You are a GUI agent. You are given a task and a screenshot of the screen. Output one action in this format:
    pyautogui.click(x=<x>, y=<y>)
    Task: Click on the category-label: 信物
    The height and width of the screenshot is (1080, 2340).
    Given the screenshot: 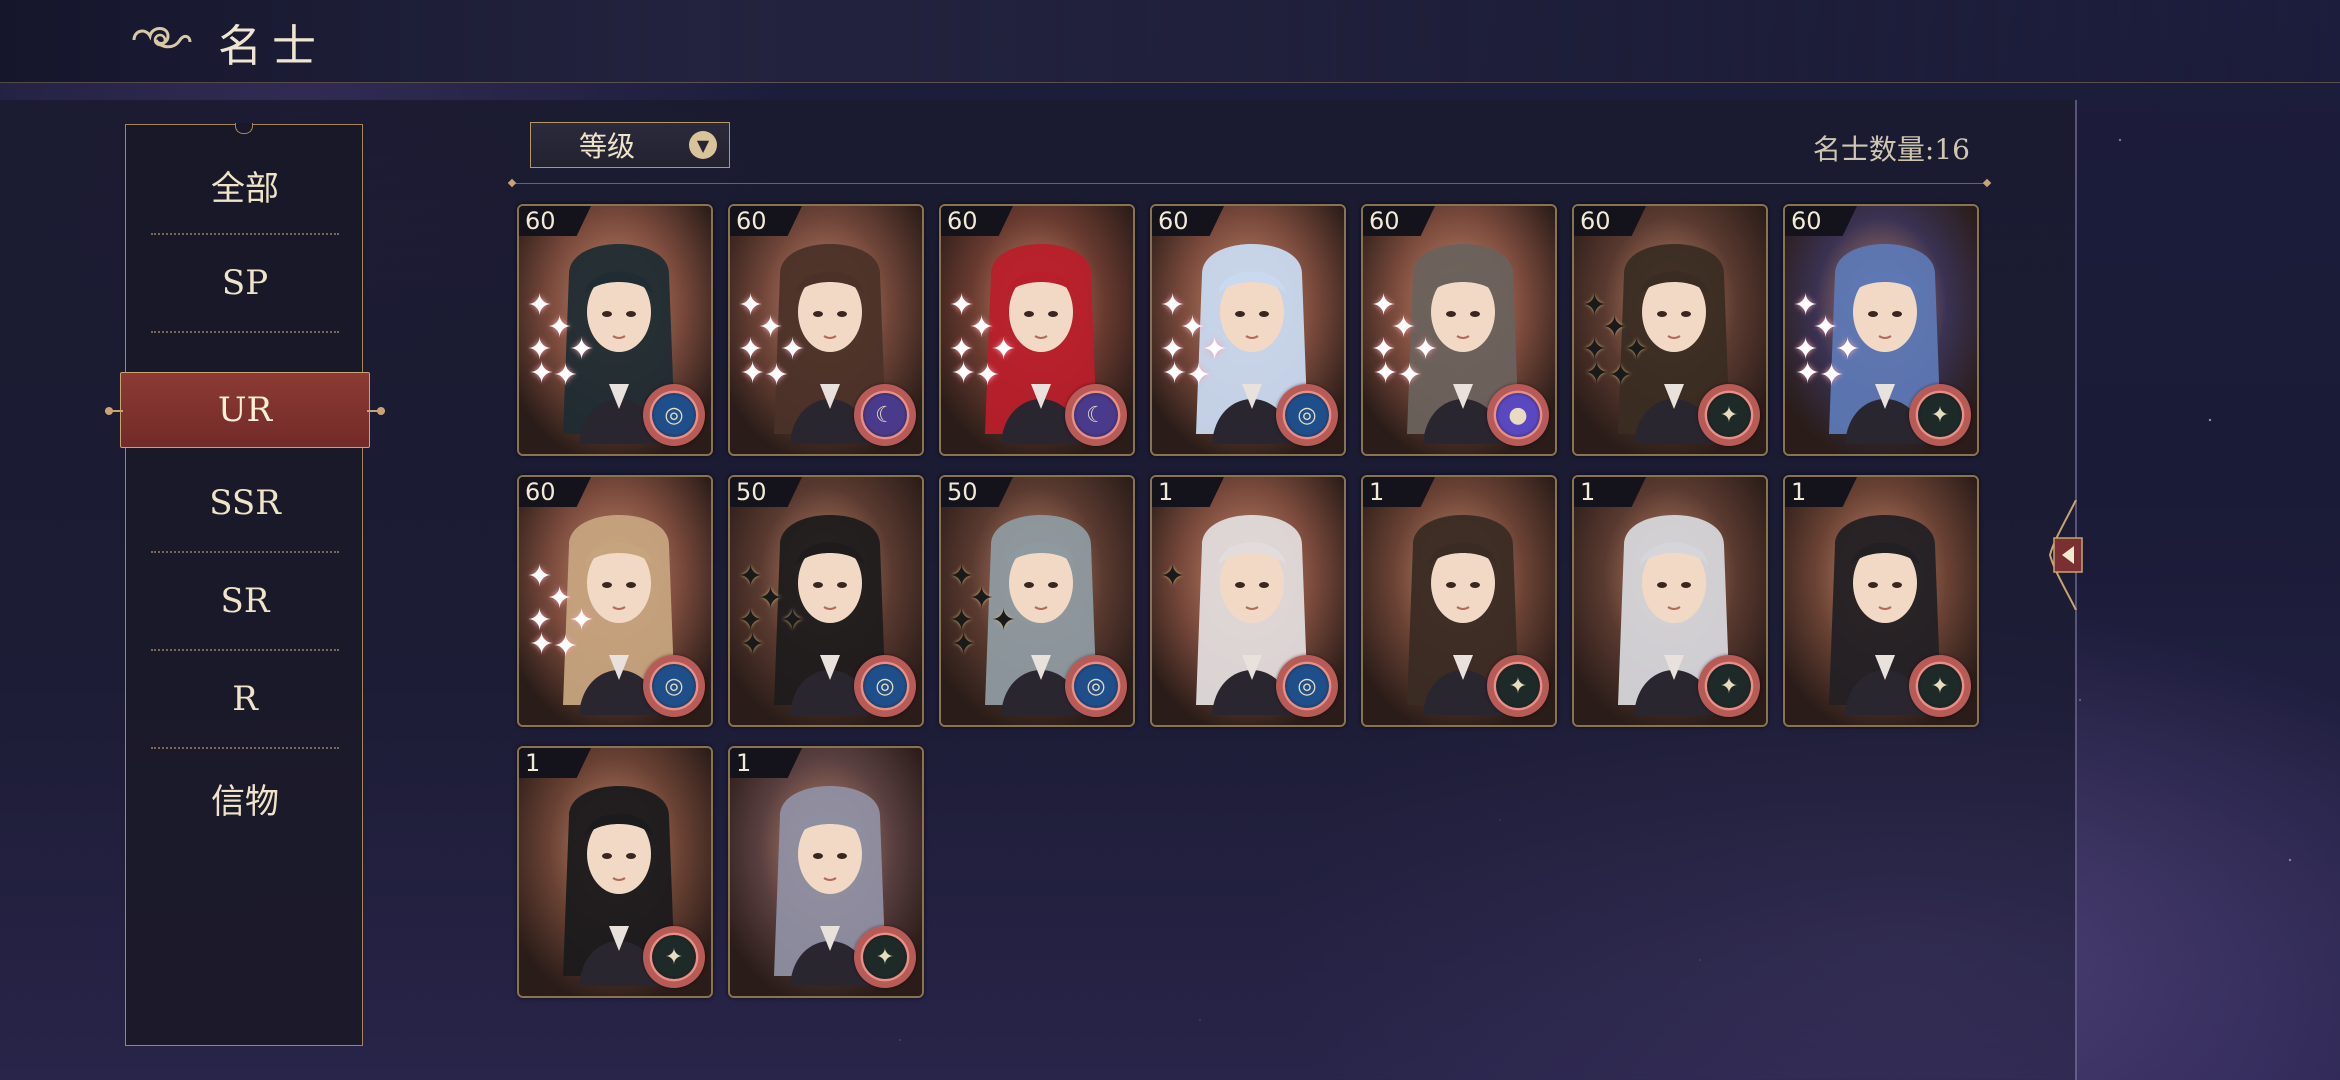 What is the action you would take?
    pyautogui.click(x=245, y=801)
    